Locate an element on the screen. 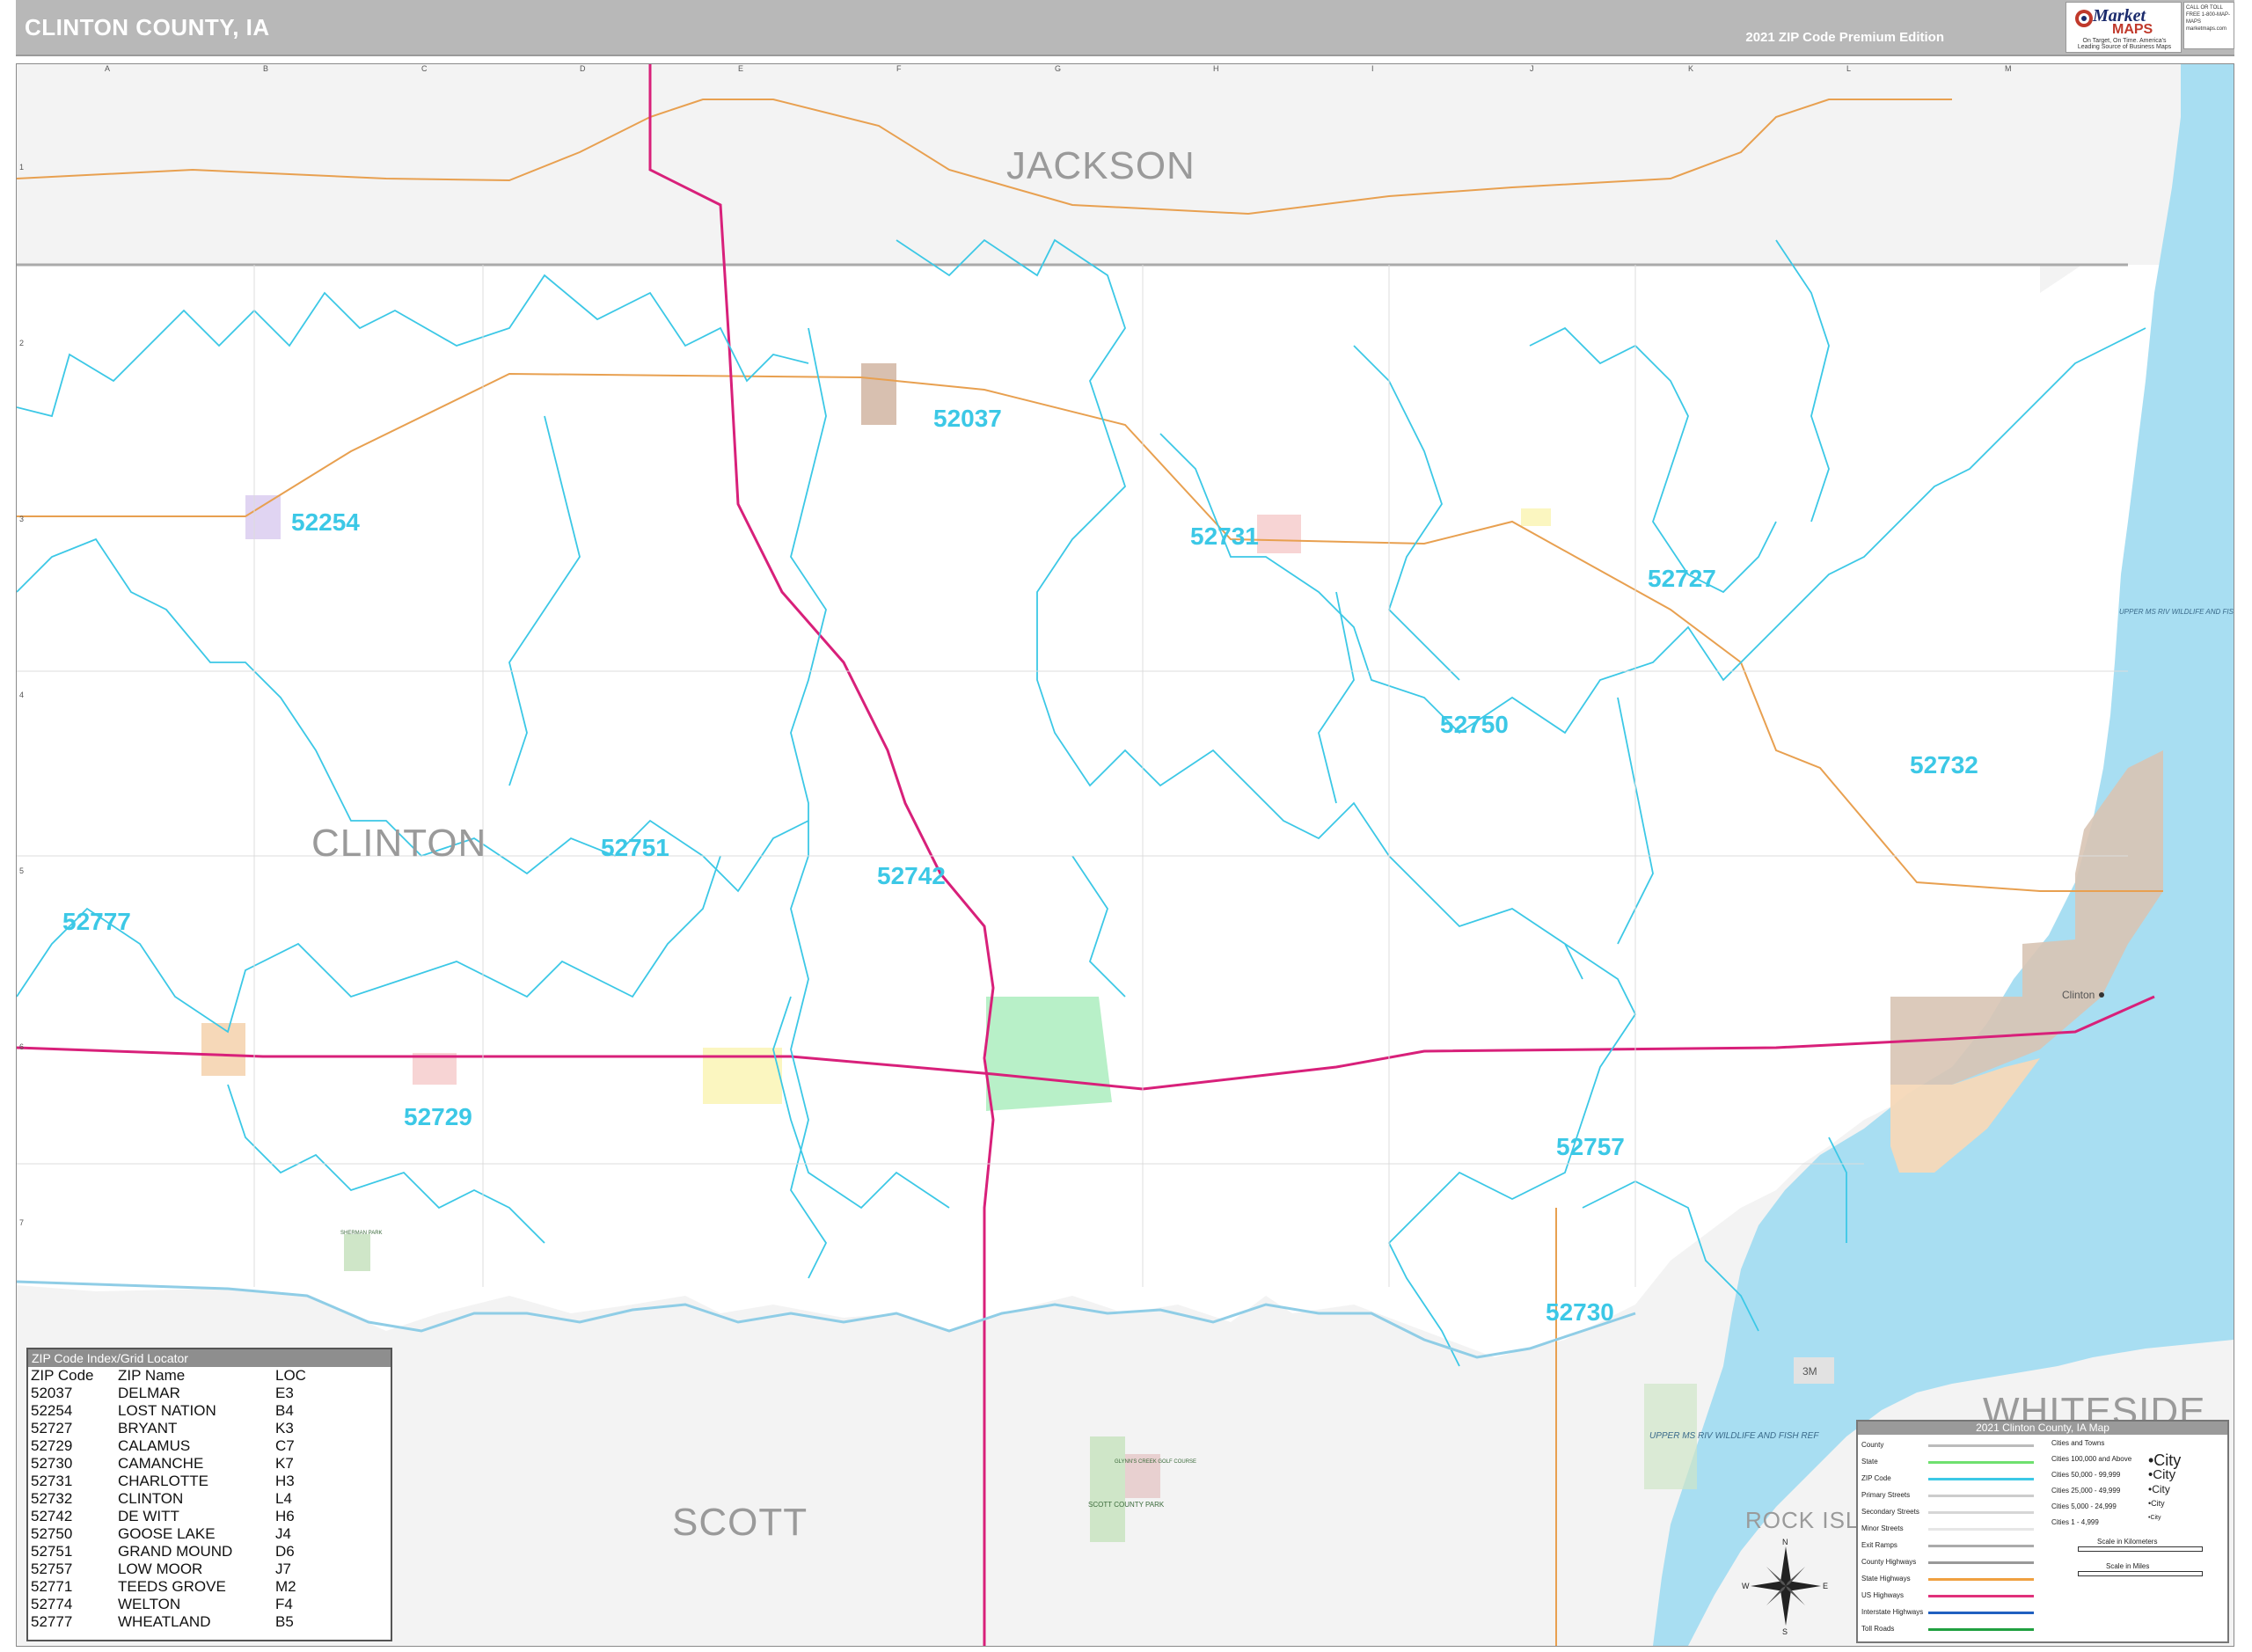 This screenshot has width=2252, height=1652. legend-line-label: US Highways is located at coordinates (1883, 1595).